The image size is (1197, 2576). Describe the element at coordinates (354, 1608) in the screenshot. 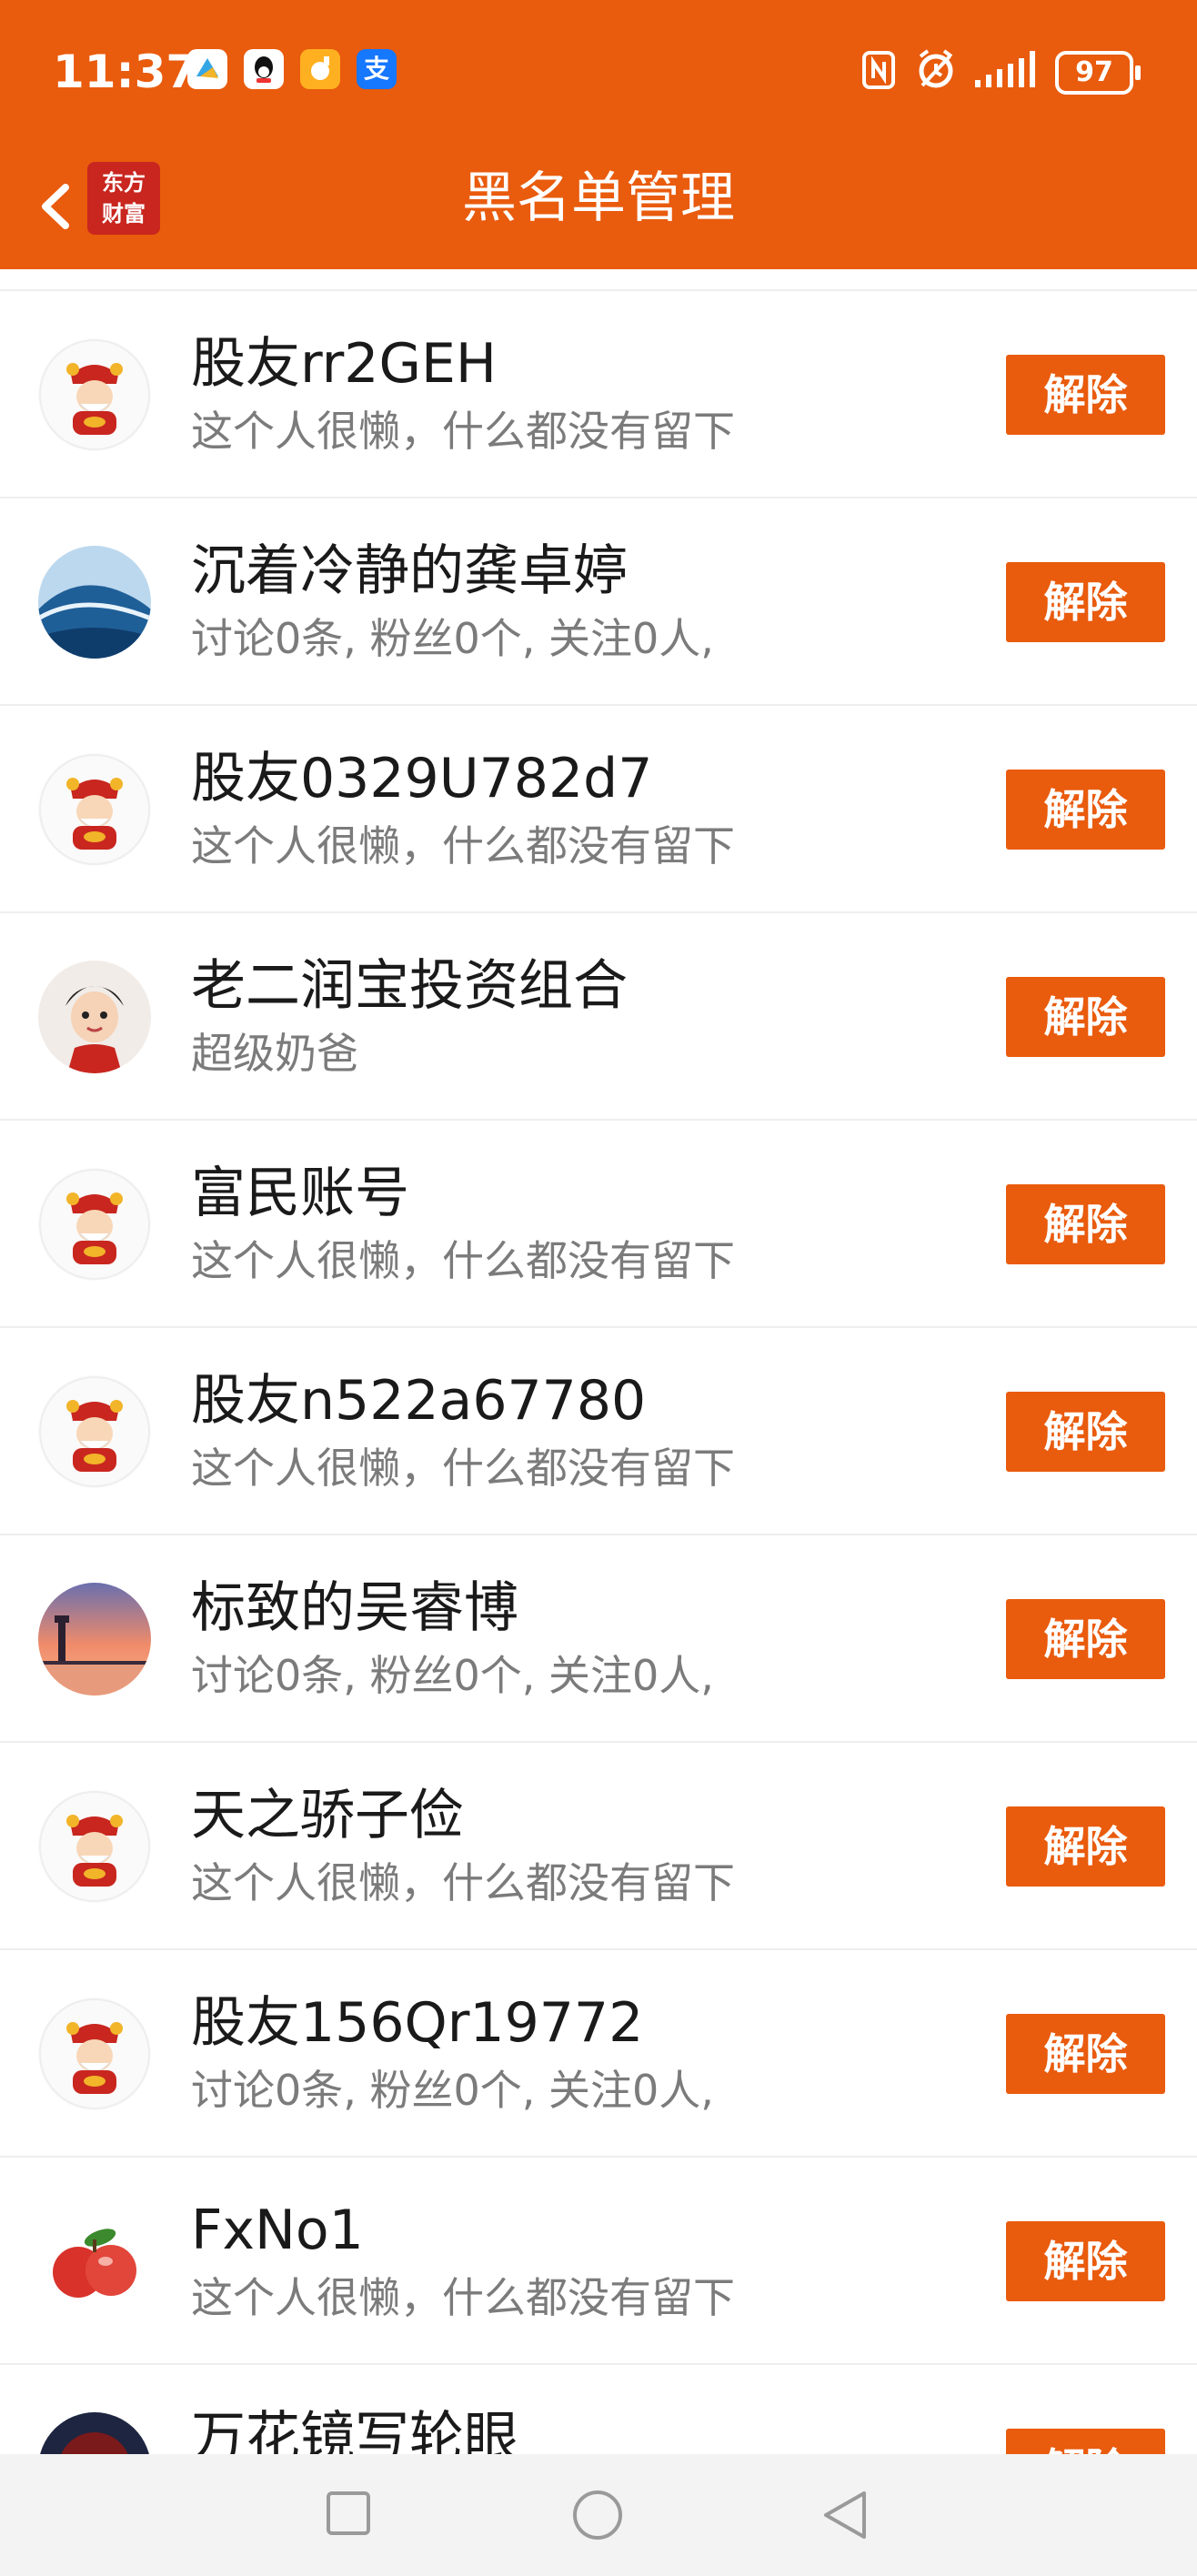

I see `user-name: 标致的吴睿博` at that location.